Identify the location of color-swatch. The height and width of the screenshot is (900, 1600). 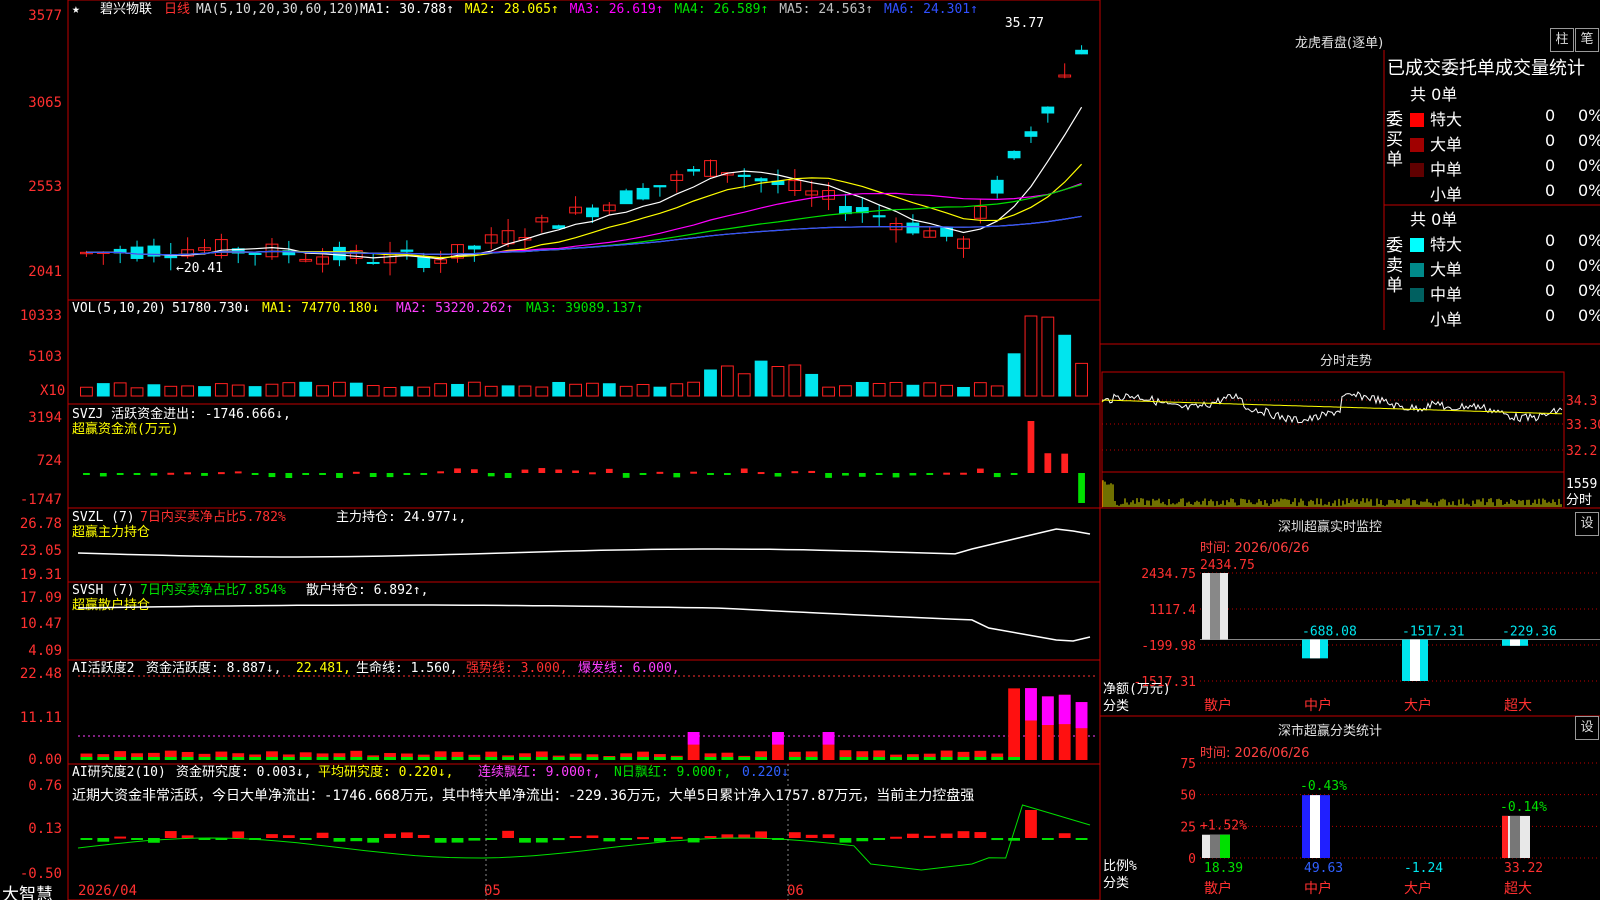
(1417, 170).